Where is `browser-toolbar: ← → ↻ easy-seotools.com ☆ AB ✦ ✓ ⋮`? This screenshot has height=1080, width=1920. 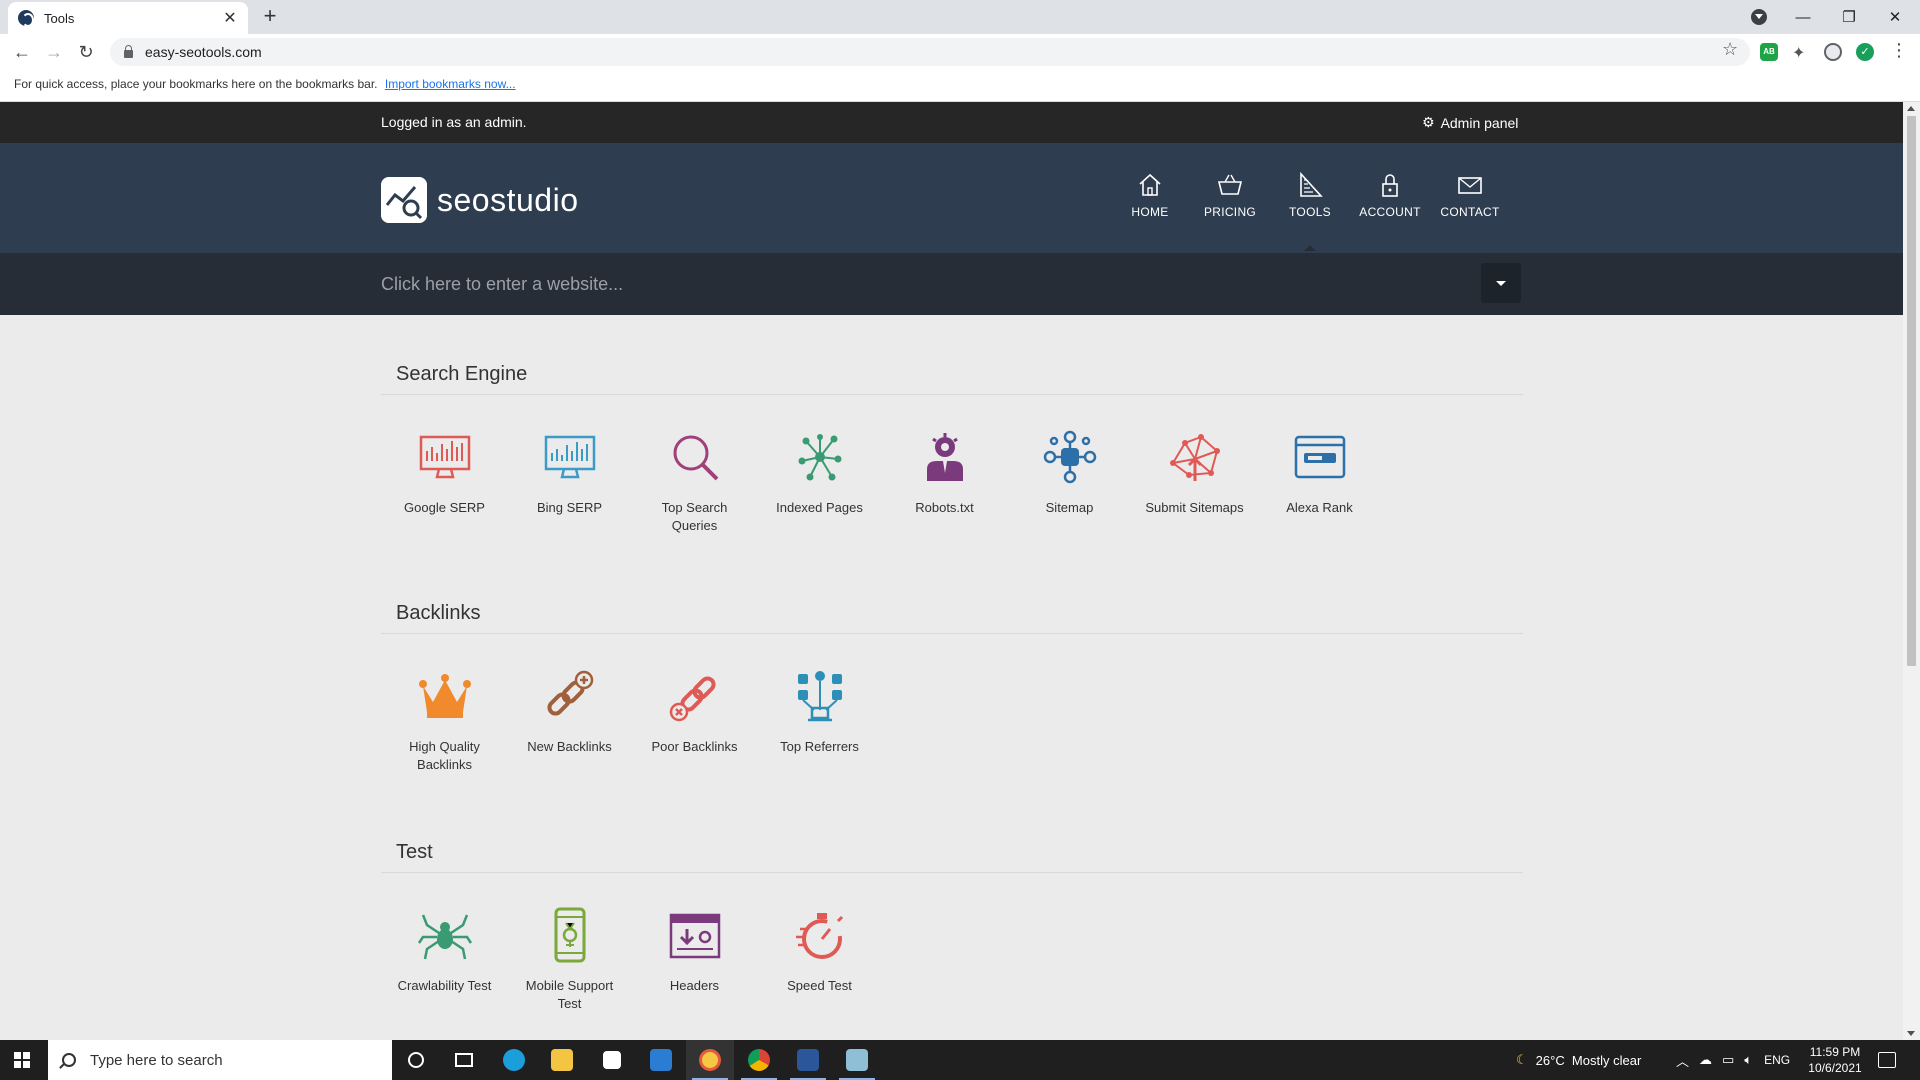
browser-toolbar: ← → ↻ easy-seotools.com ☆ AB ✦ ✓ ⋮ is located at coordinates (960, 52).